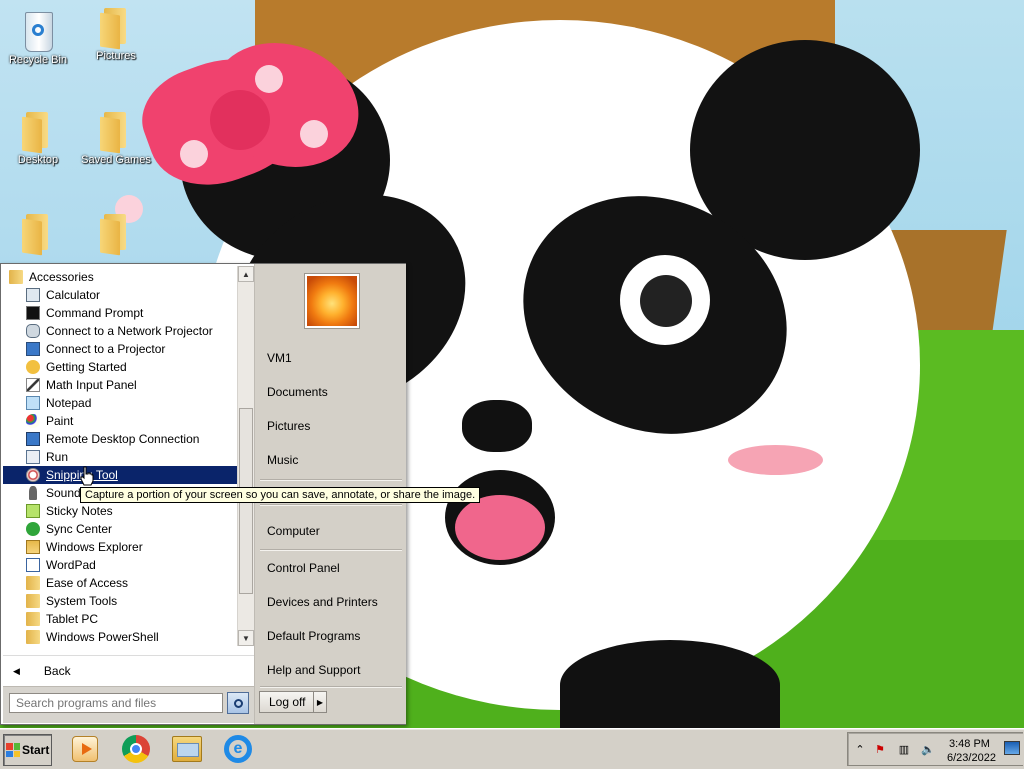 The width and height of the screenshot is (1024, 769). I want to click on right-pane-music: Music, so click(282, 460).